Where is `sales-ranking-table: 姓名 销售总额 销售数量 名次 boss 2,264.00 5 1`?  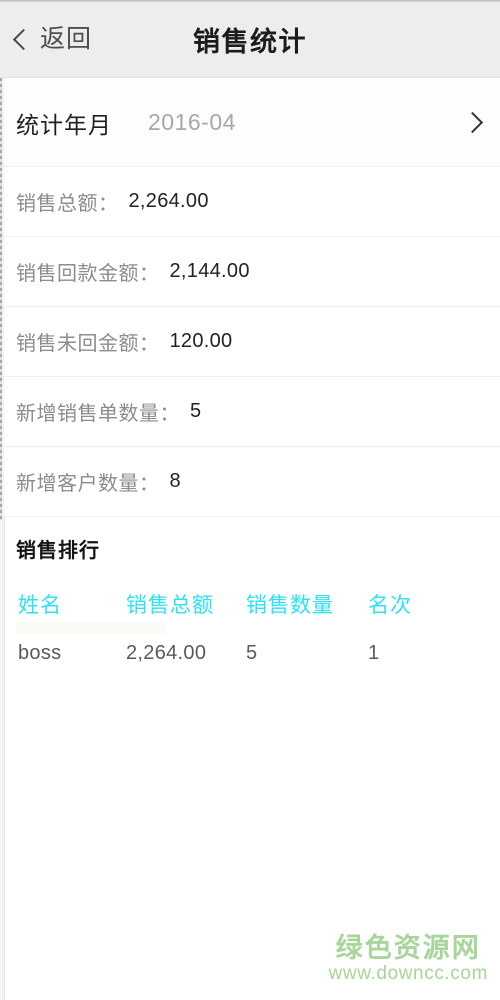
sales-ranking-table: 姓名 销售总额 销售数量 名次 boss 2,264.00 5 1 is located at coordinates (252, 628).